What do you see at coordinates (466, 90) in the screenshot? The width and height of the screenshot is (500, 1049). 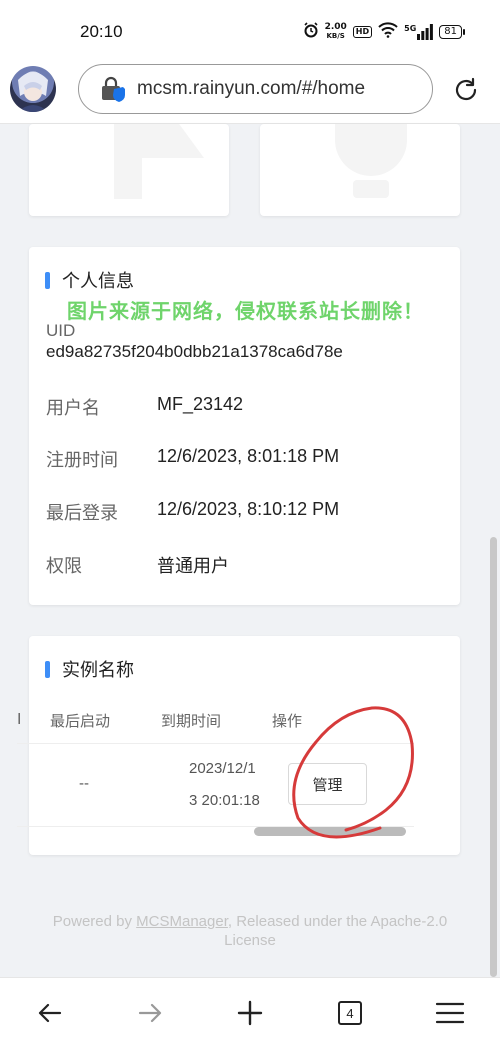 I see `reload-icon` at bounding box center [466, 90].